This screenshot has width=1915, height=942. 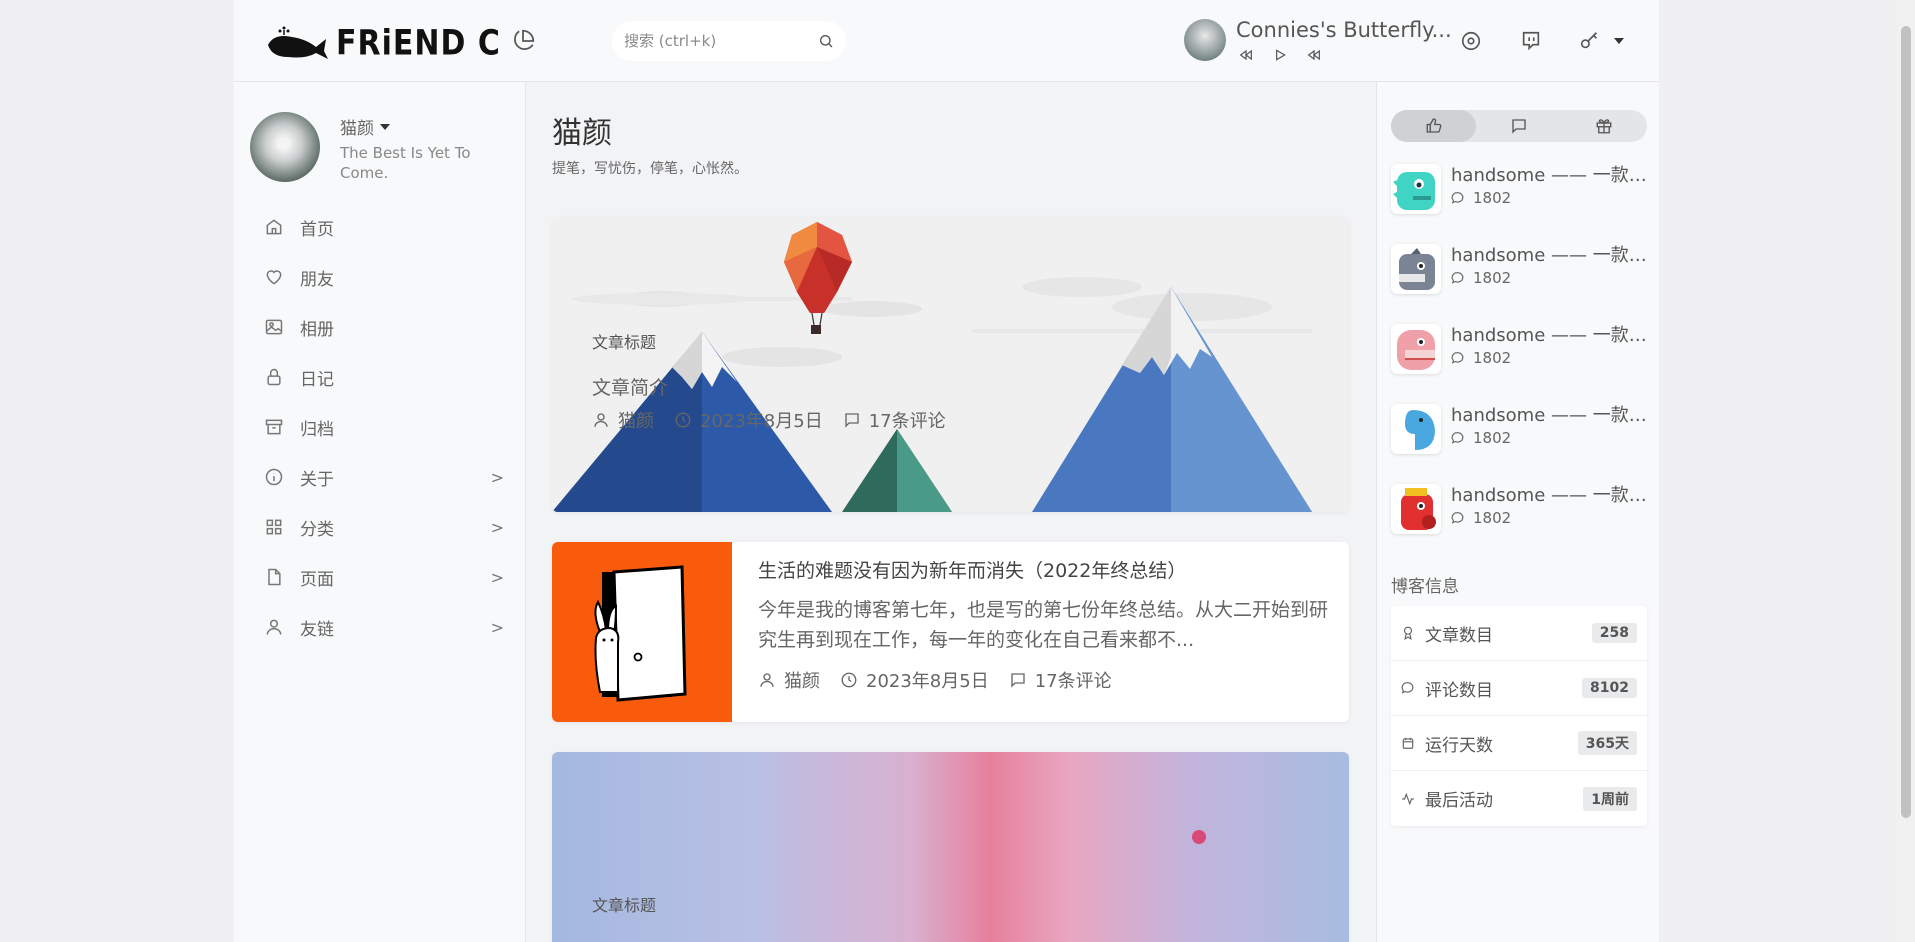 I want to click on nav-item-pages: 页面 >, so click(x=384, y=577).